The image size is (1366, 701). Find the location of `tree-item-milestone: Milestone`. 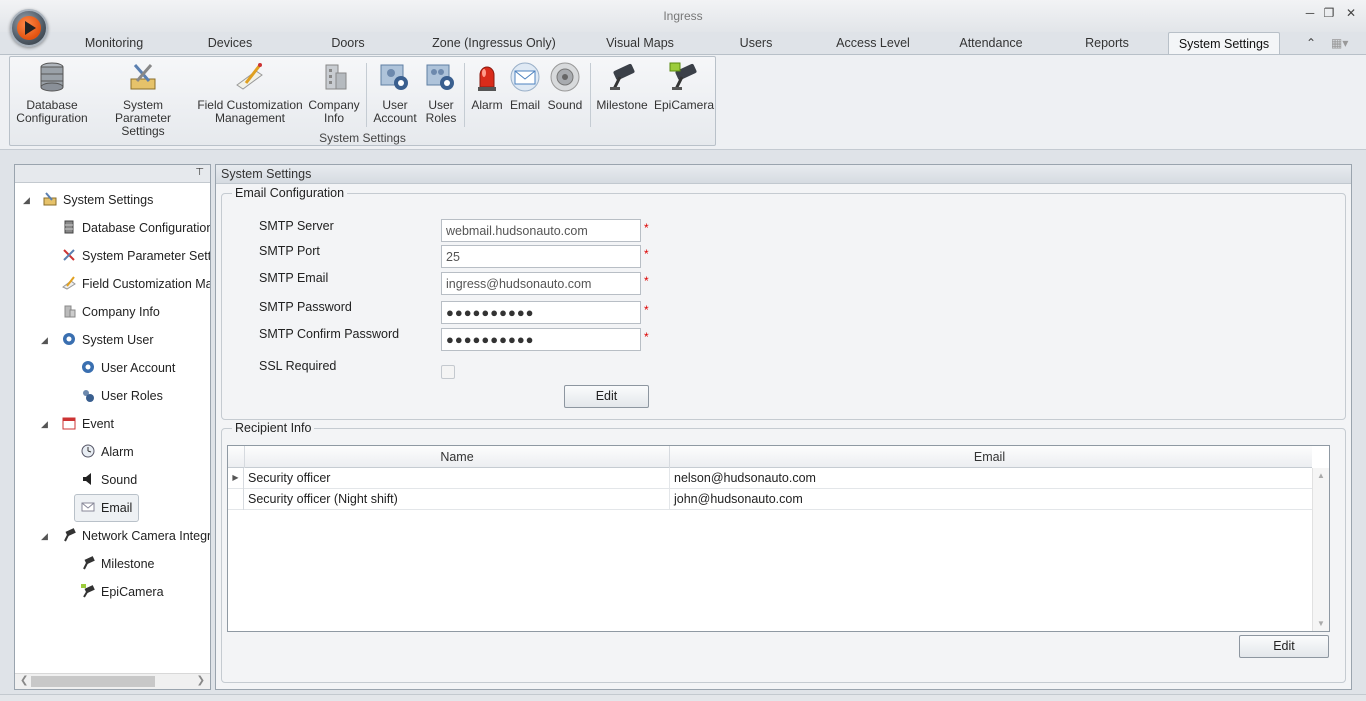

tree-item-milestone: Milestone is located at coordinates (145, 564).